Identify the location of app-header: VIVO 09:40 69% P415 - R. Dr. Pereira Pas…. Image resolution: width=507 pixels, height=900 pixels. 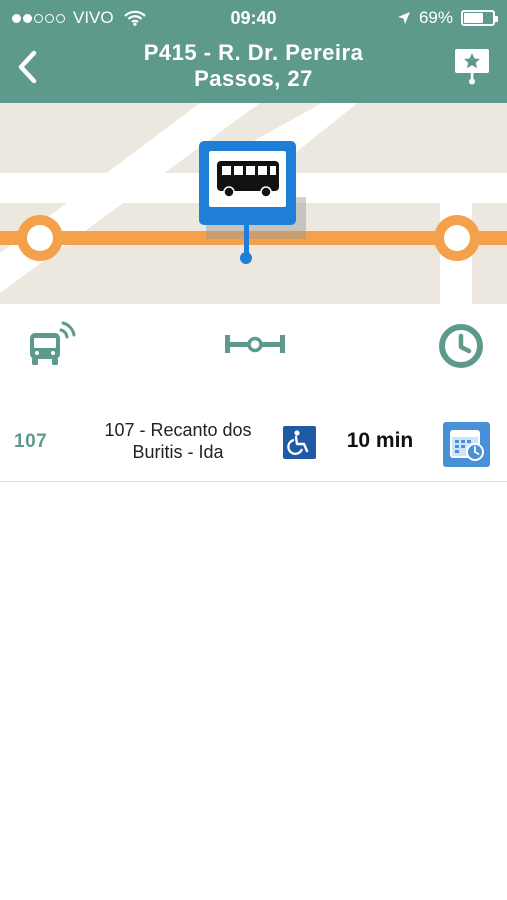
(253, 51).